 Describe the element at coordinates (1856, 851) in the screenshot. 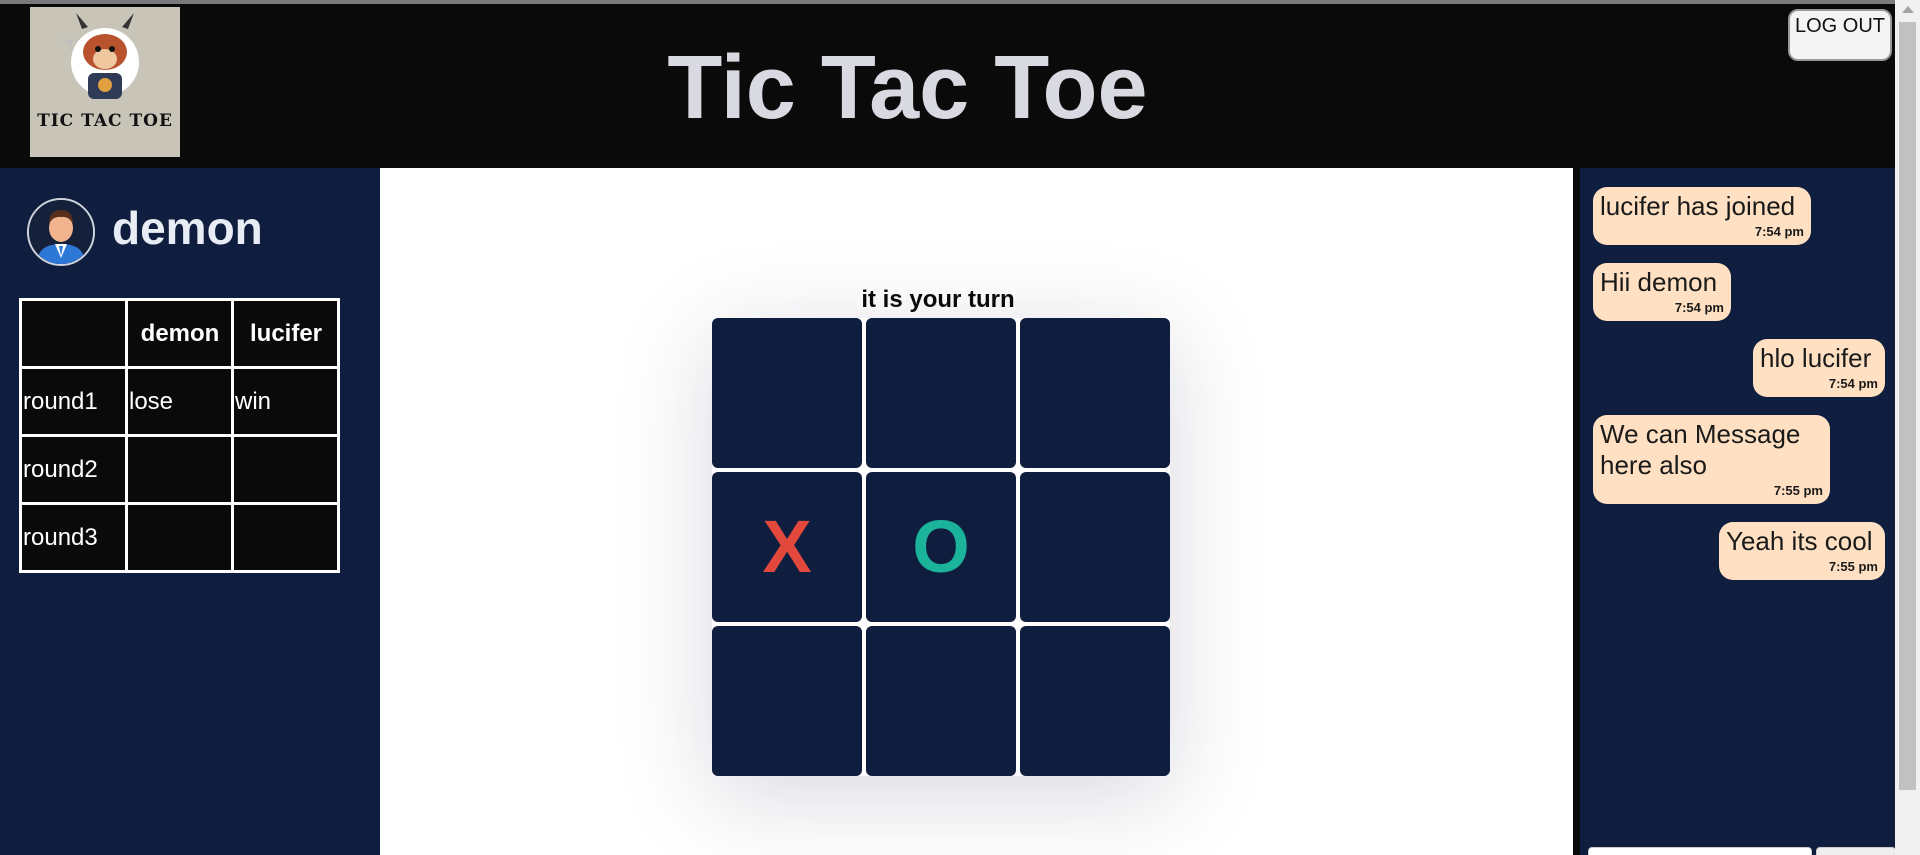

I see `chat-send-button` at that location.